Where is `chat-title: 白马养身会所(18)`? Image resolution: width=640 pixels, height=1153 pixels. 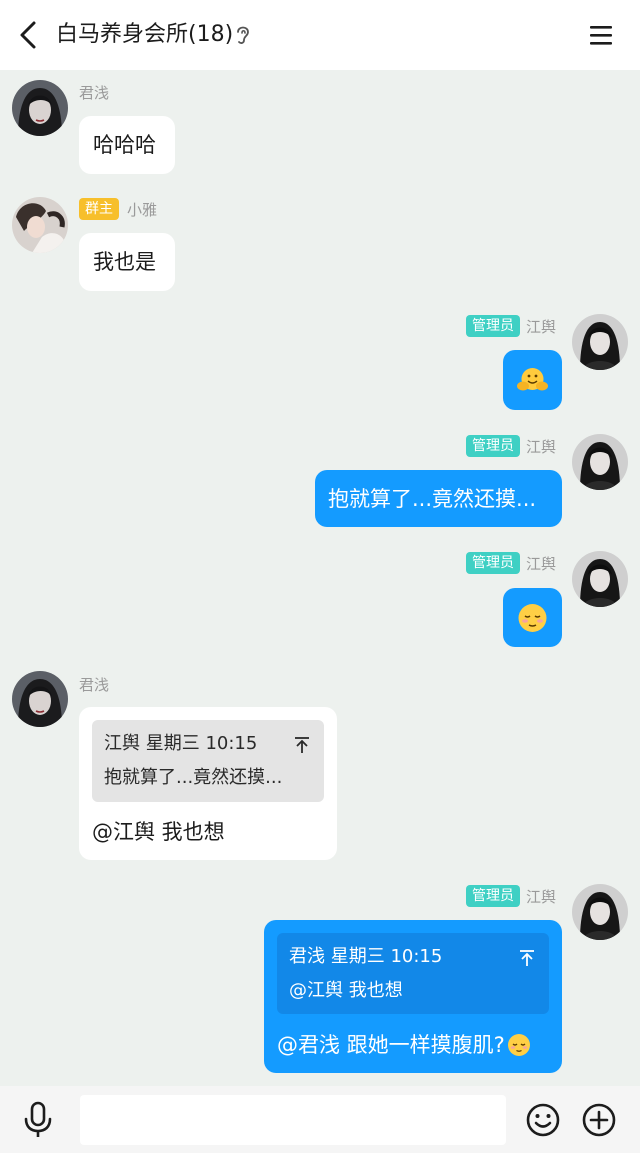 chat-title: 白马养身会所(18) is located at coordinates (144, 35).